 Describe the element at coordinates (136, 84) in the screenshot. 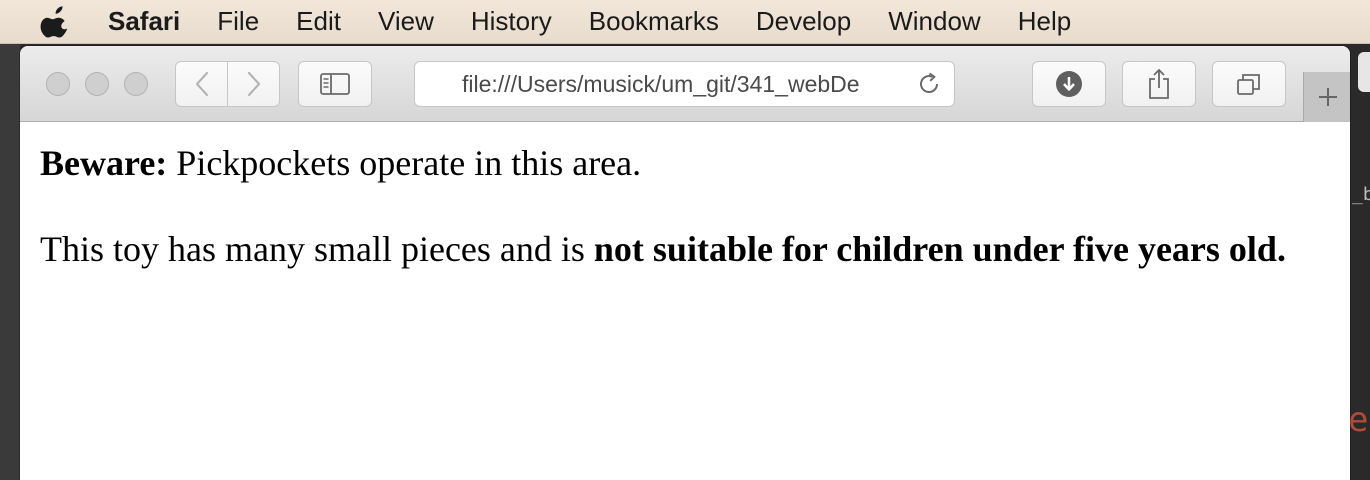

I see `zoom-window-button` at that location.